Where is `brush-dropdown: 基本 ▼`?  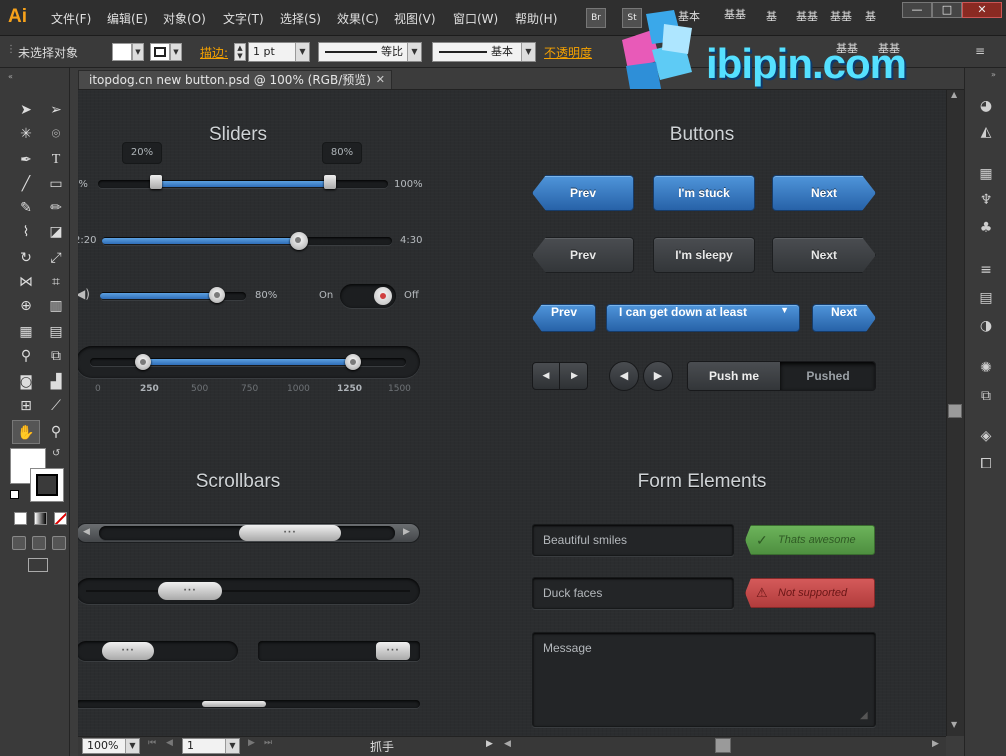
brush-dropdown: 基本 ▼ is located at coordinates (484, 52).